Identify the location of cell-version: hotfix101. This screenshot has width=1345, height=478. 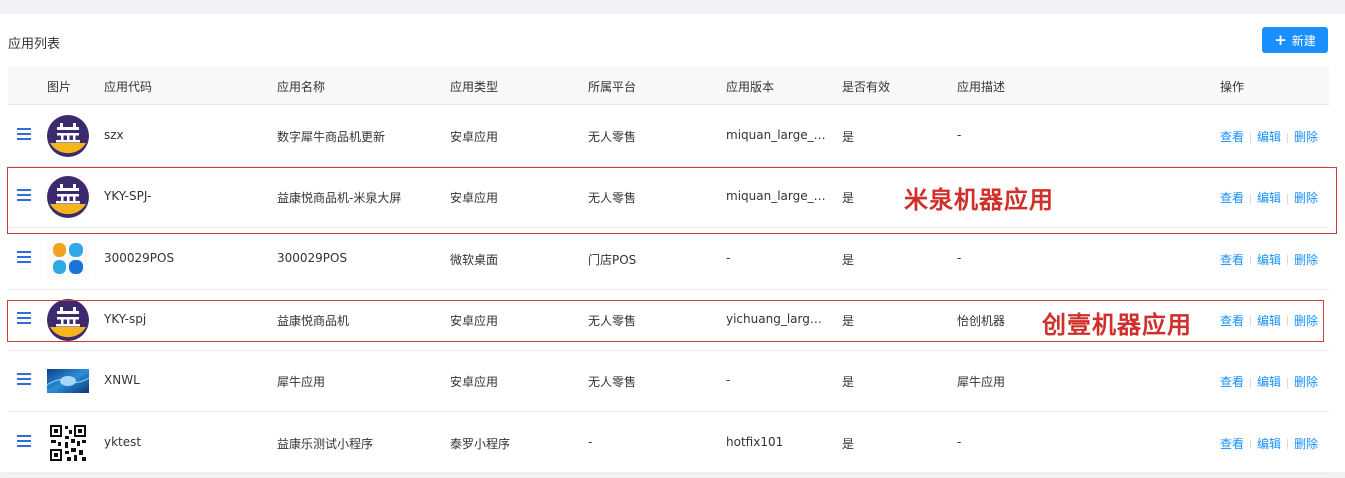
(755, 441).